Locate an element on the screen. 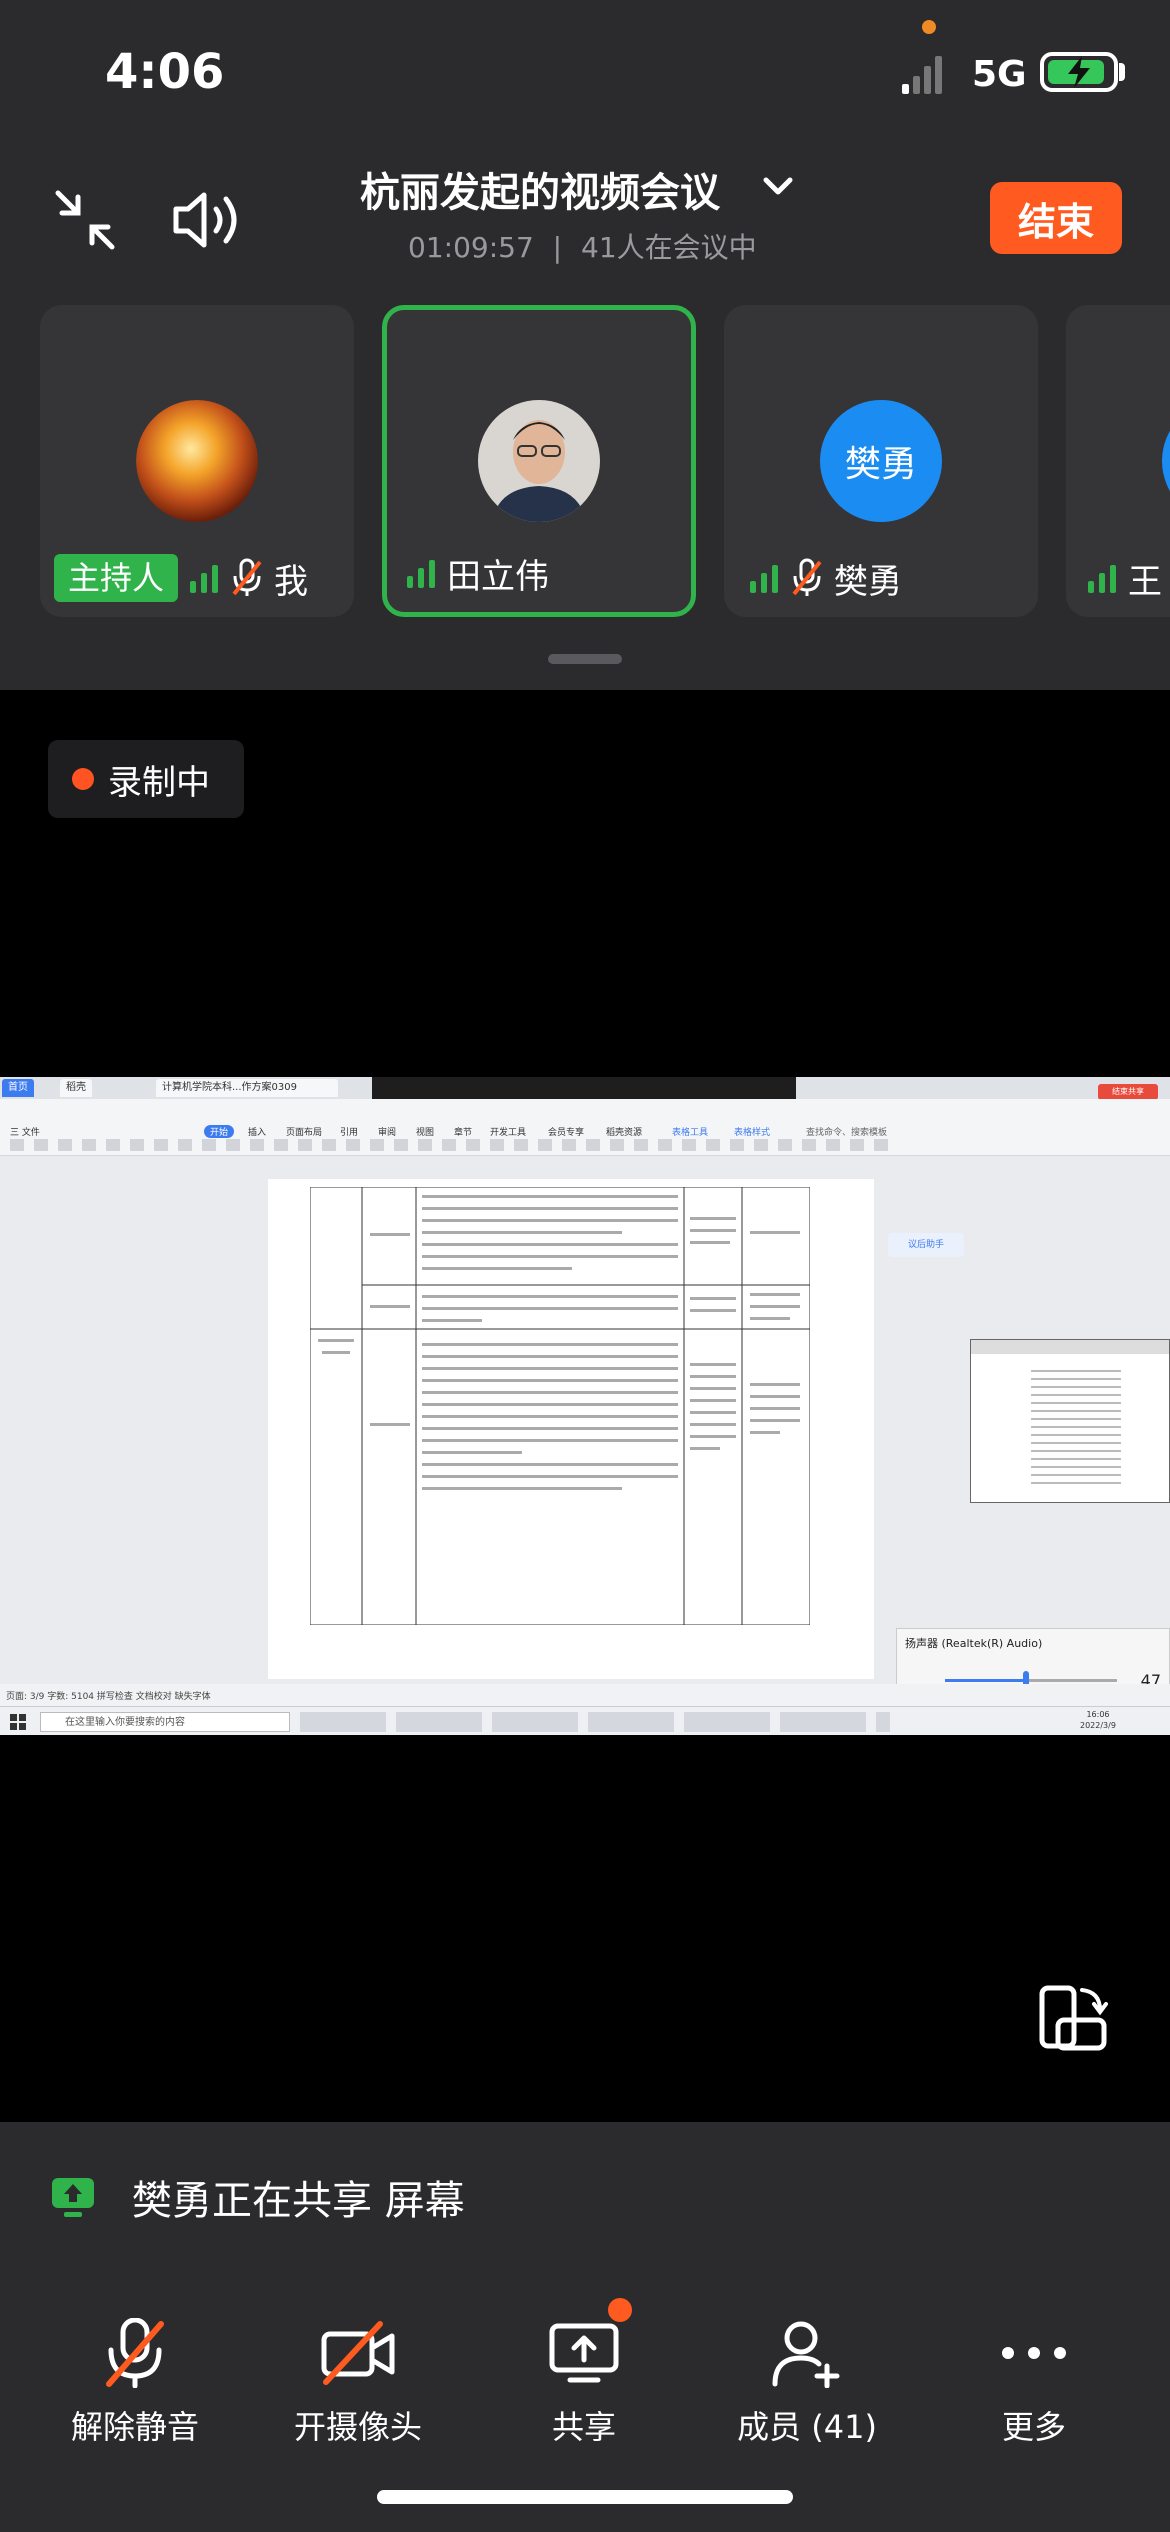 This screenshot has height=2532, width=1170. share-button: 共享 is located at coordinates (584, 2383).